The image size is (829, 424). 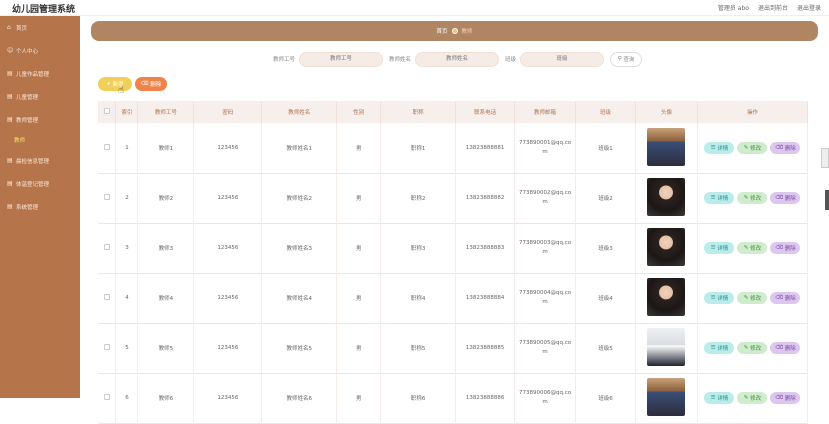 What do you see at coordinates (40, 183) in the screenshot?
I see `sidebar-item-temperature: ▤ 体温登记管理` at bounding box center [40, 183].